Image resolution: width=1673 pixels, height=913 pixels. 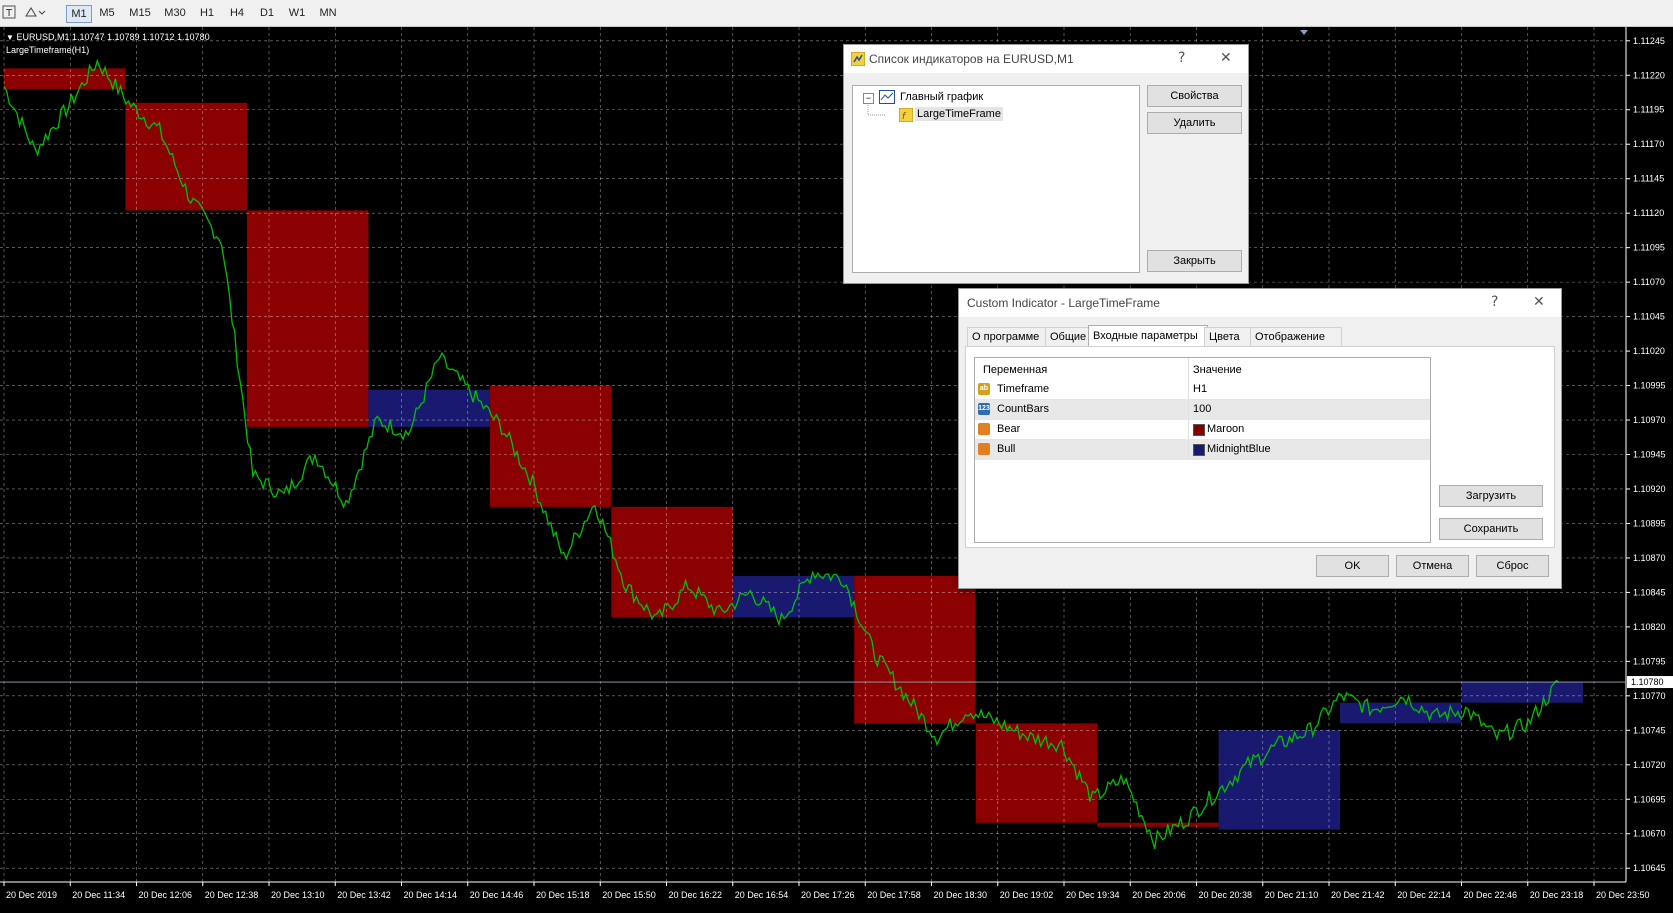 I want to click on timeframe-button-mn: MN, so click(x=328, y=13).